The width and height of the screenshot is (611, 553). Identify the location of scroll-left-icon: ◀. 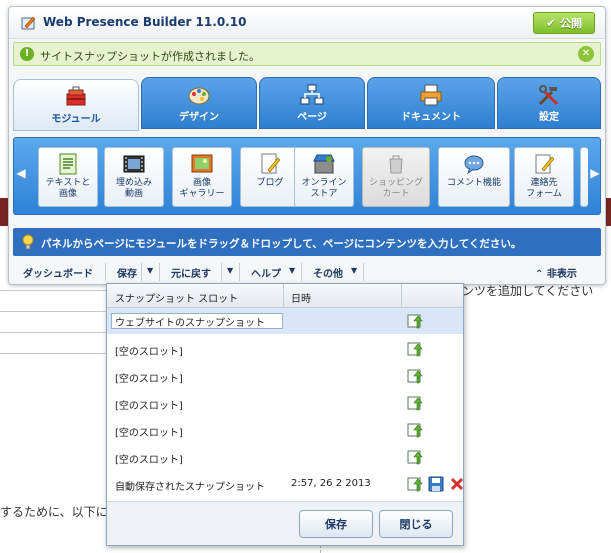
(21, 173).